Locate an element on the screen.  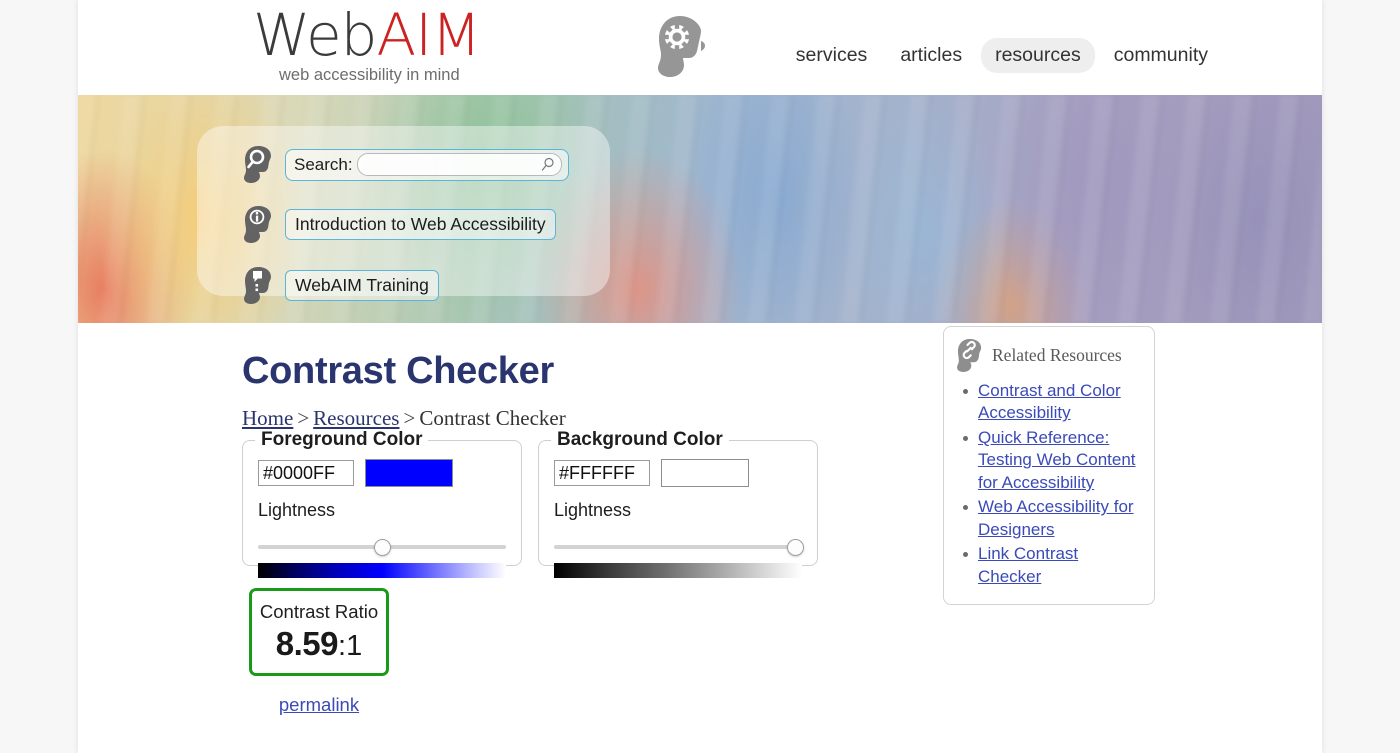
background-hex-row: #FFFFFF is located at coordinates (678, 473).